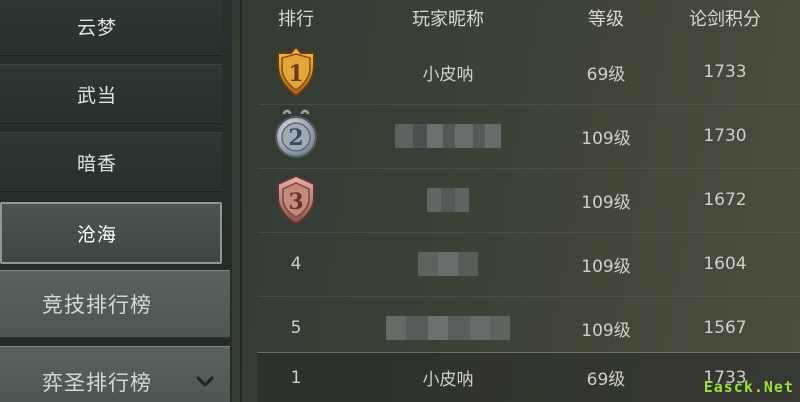  What do you see at coordinates (205, 382) in the screenshot?
I see `chevron-down-icon` at bounding box center [205, 382].